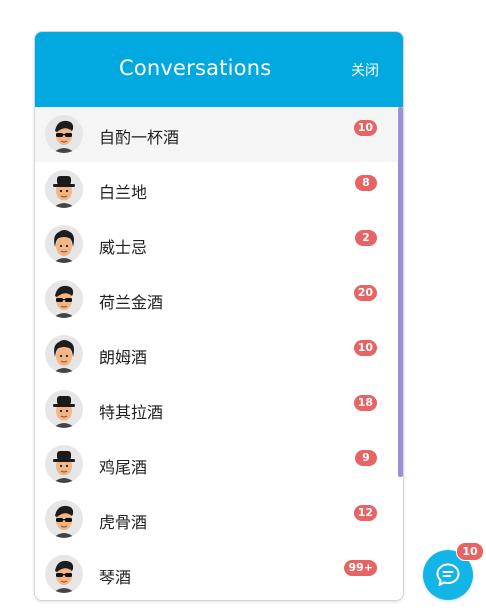  What do you see at coordinates (400, 292) in the screenshot?
I see `list-scrollbar` at bounding box center [400, 292].